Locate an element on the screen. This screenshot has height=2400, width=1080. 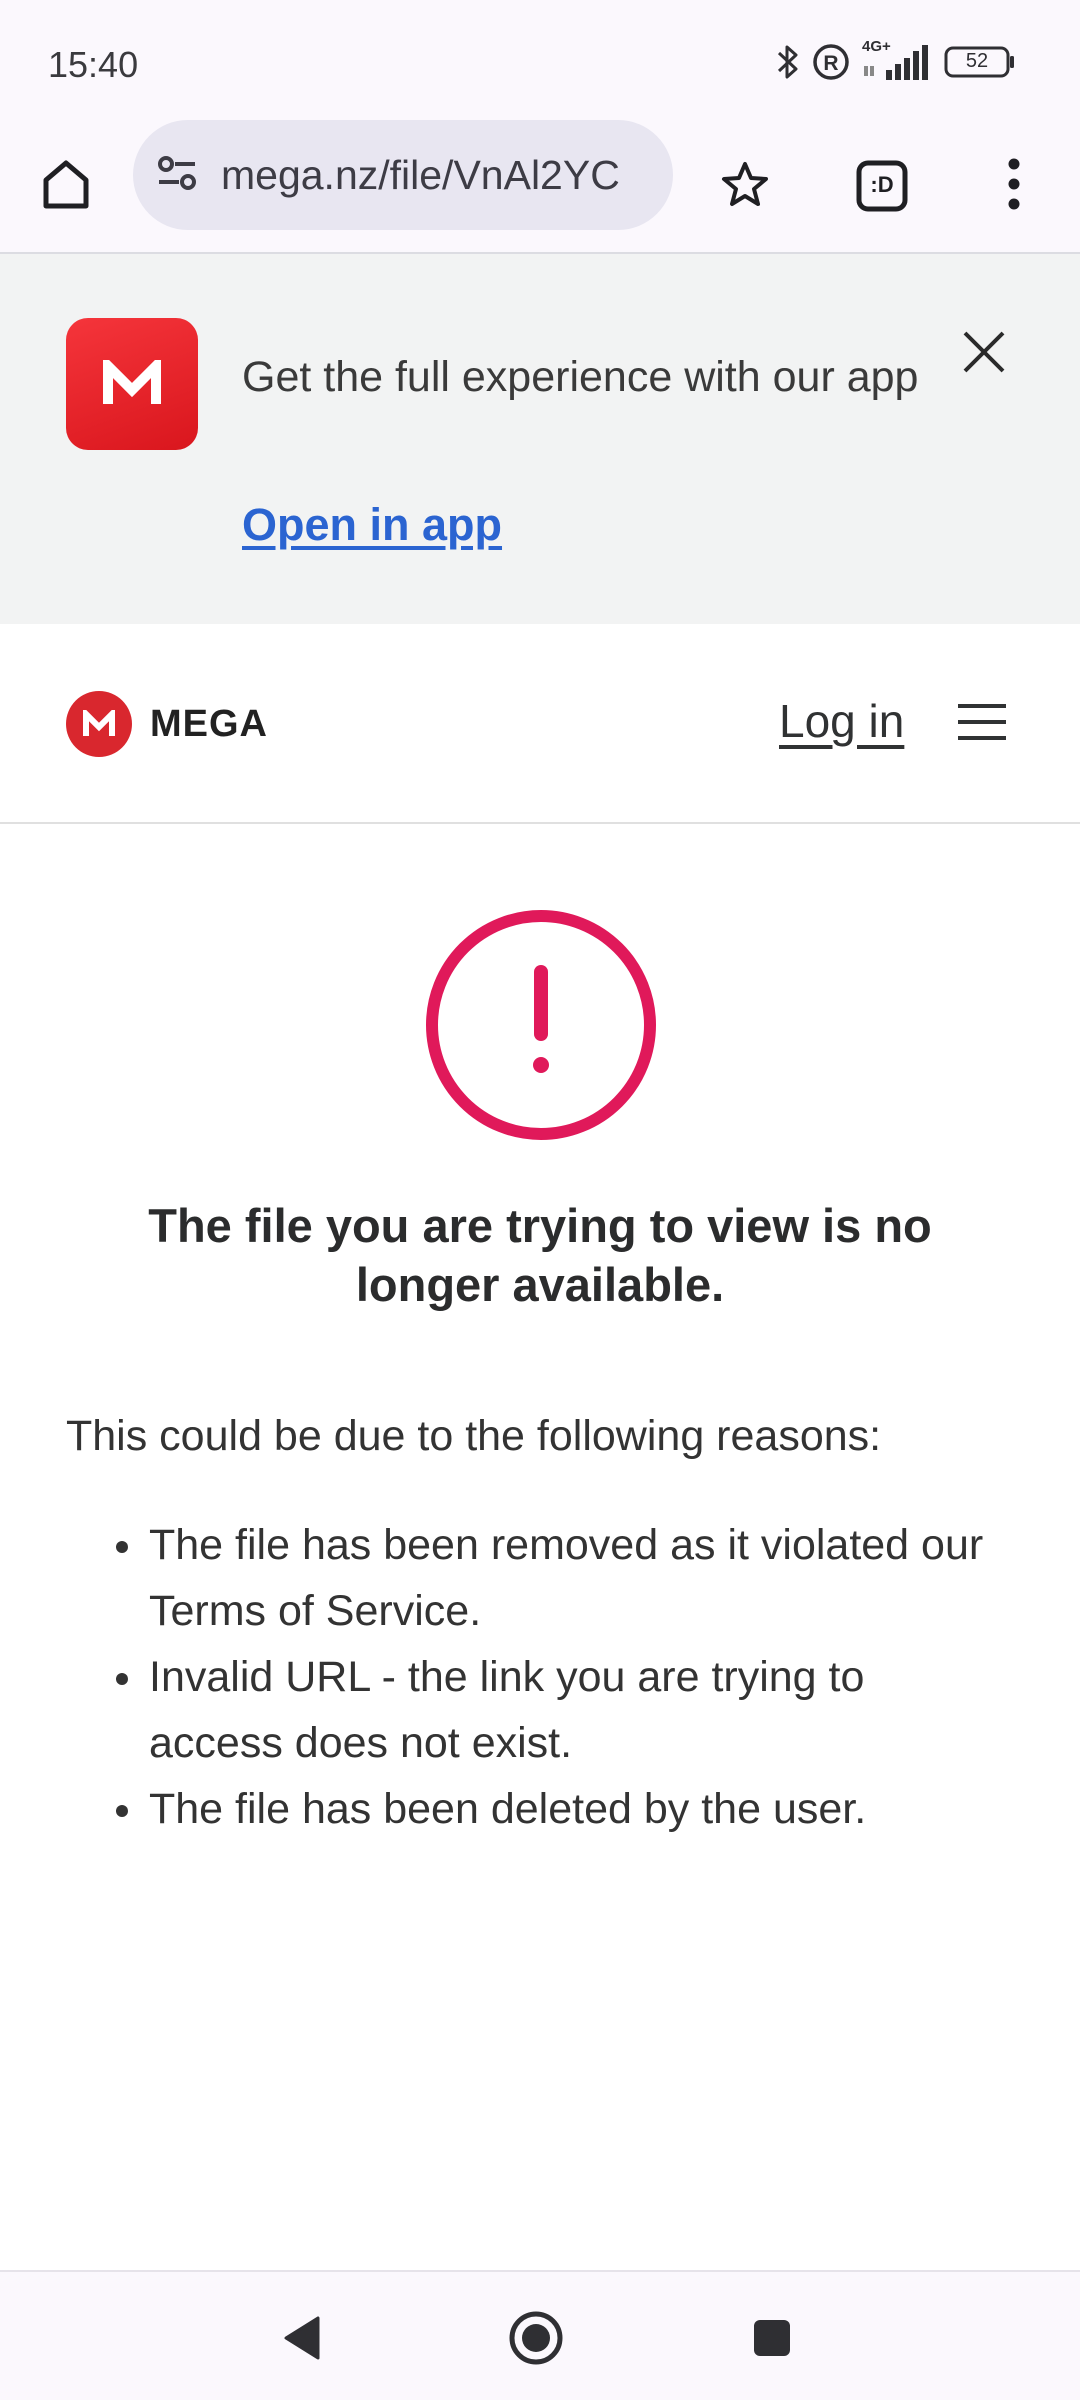
banner-close-button is located at coordinates (984, 354).